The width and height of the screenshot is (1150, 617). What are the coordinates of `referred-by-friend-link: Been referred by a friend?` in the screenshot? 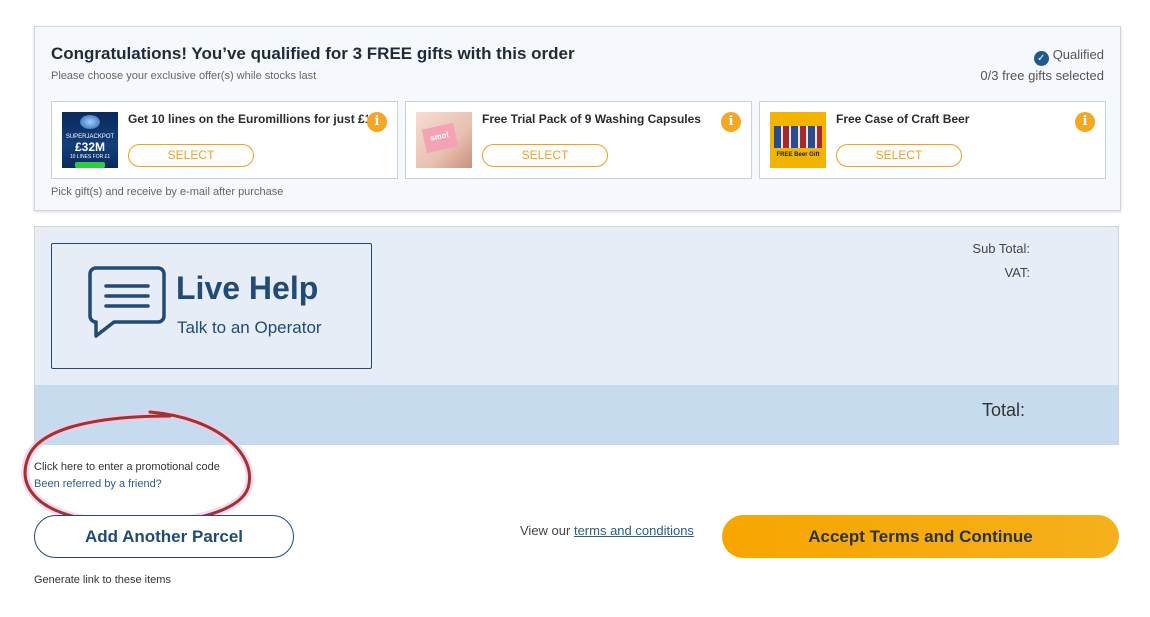 It's located at (98, 484).